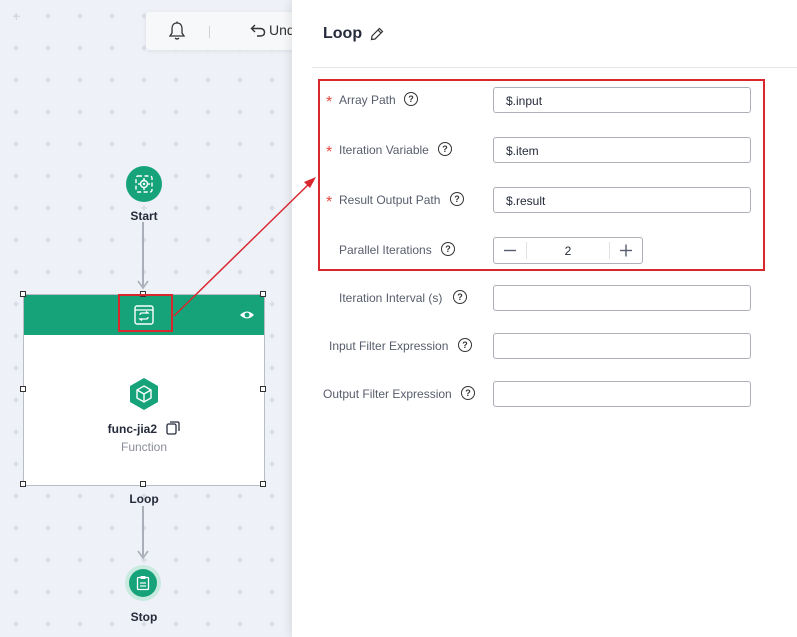 This screenshot has height=637, width=797. Describe the element at coordinates (247, 315) in the screenshot. I see `eye-icon` at that location.